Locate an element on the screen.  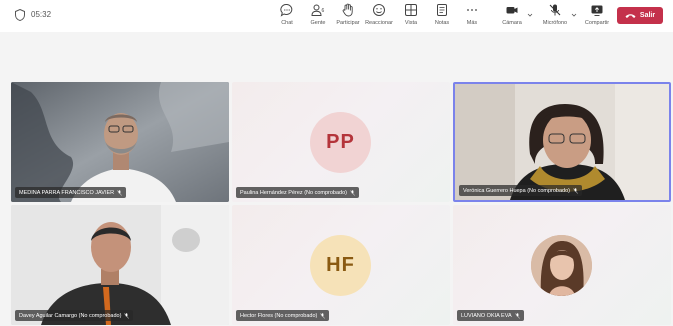
participant-name-tag: Davey Aguilar Camargo (No comprobado) is located at coordinates (74, 315).